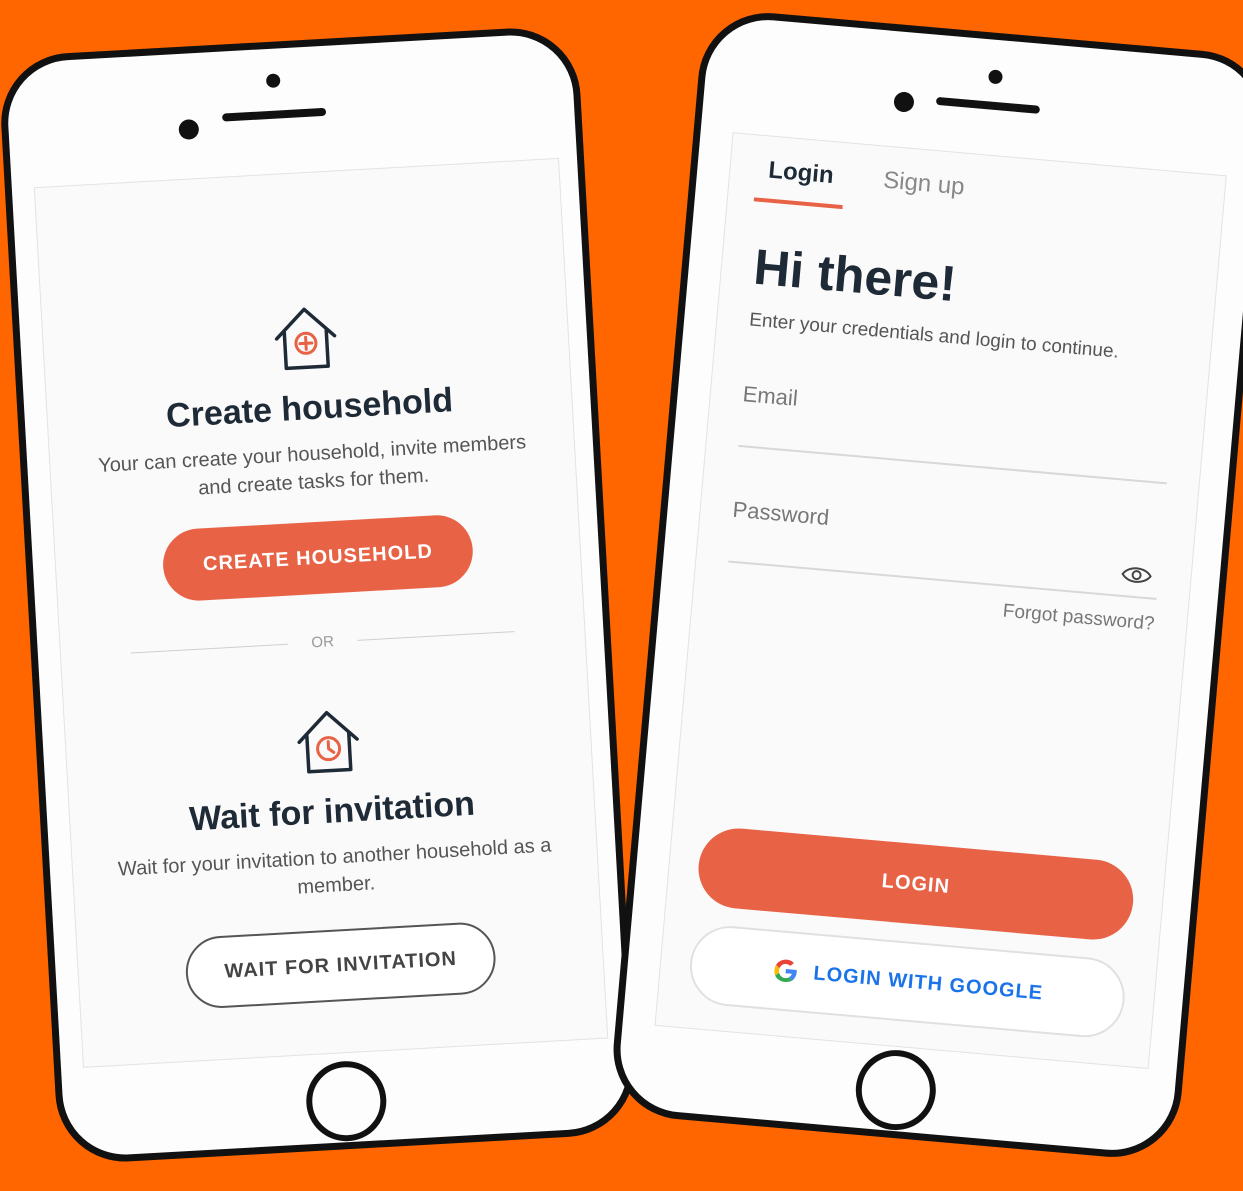 This screenshot has width=1243, height=1191. I want to click on wait-invitation-button: WAIT FOR INVITATION, so click(340, 965).